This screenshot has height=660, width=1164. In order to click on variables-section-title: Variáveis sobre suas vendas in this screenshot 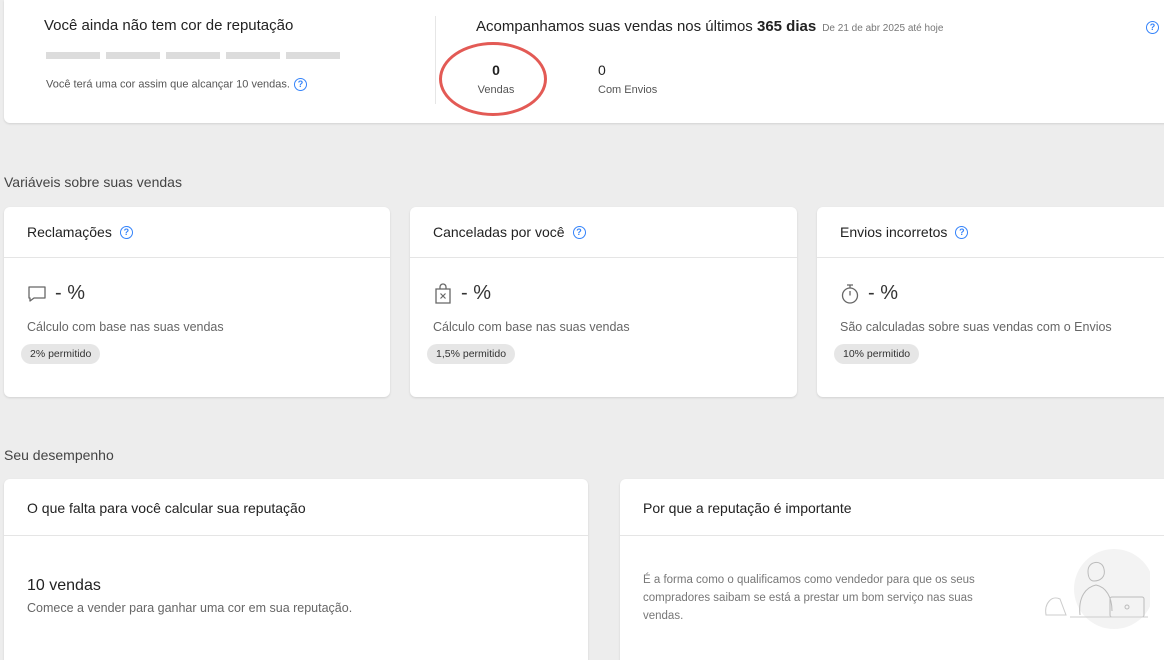, I will do `click(93, 182)`.